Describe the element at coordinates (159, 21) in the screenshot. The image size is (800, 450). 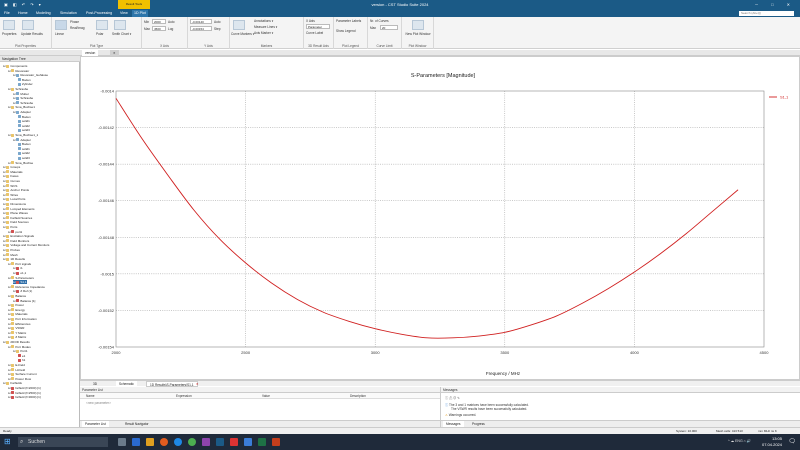
I see `x-min-input: 2000` at that location.